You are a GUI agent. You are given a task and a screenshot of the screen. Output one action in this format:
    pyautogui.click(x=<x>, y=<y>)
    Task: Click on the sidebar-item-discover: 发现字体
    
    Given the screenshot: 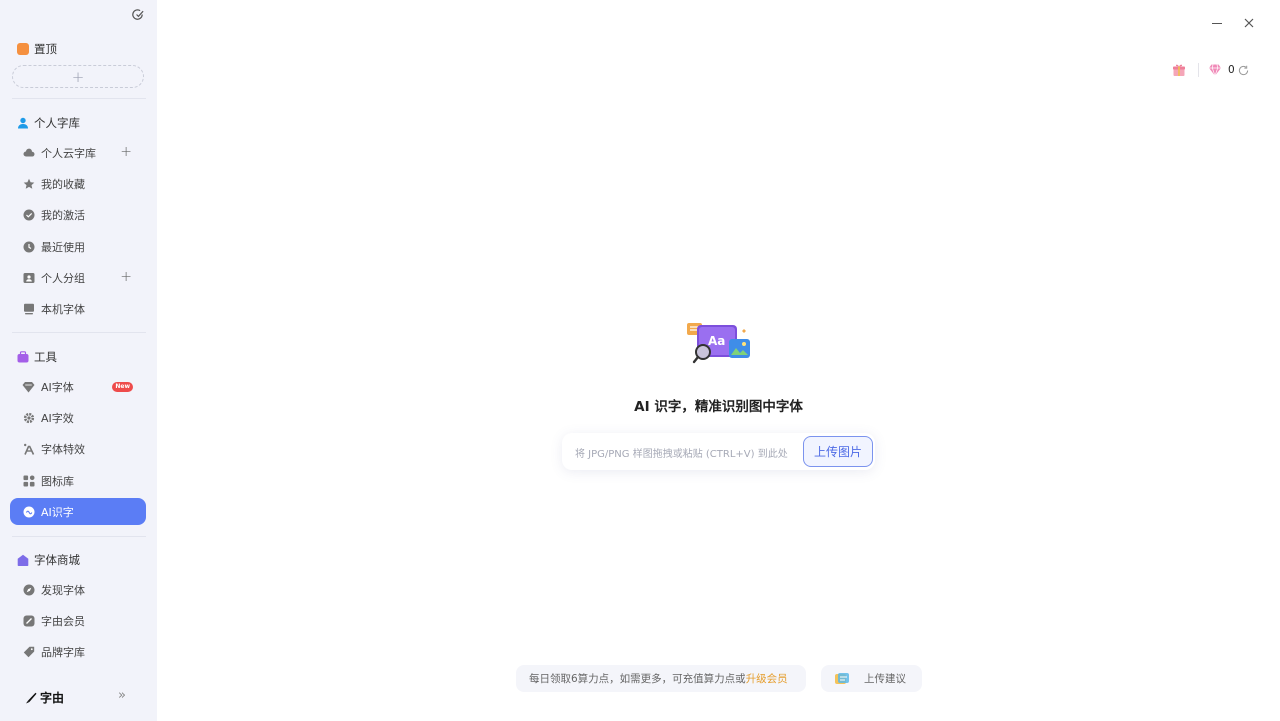 What is the action you would take?
    pyautogui.click(x=78, y=589)
    